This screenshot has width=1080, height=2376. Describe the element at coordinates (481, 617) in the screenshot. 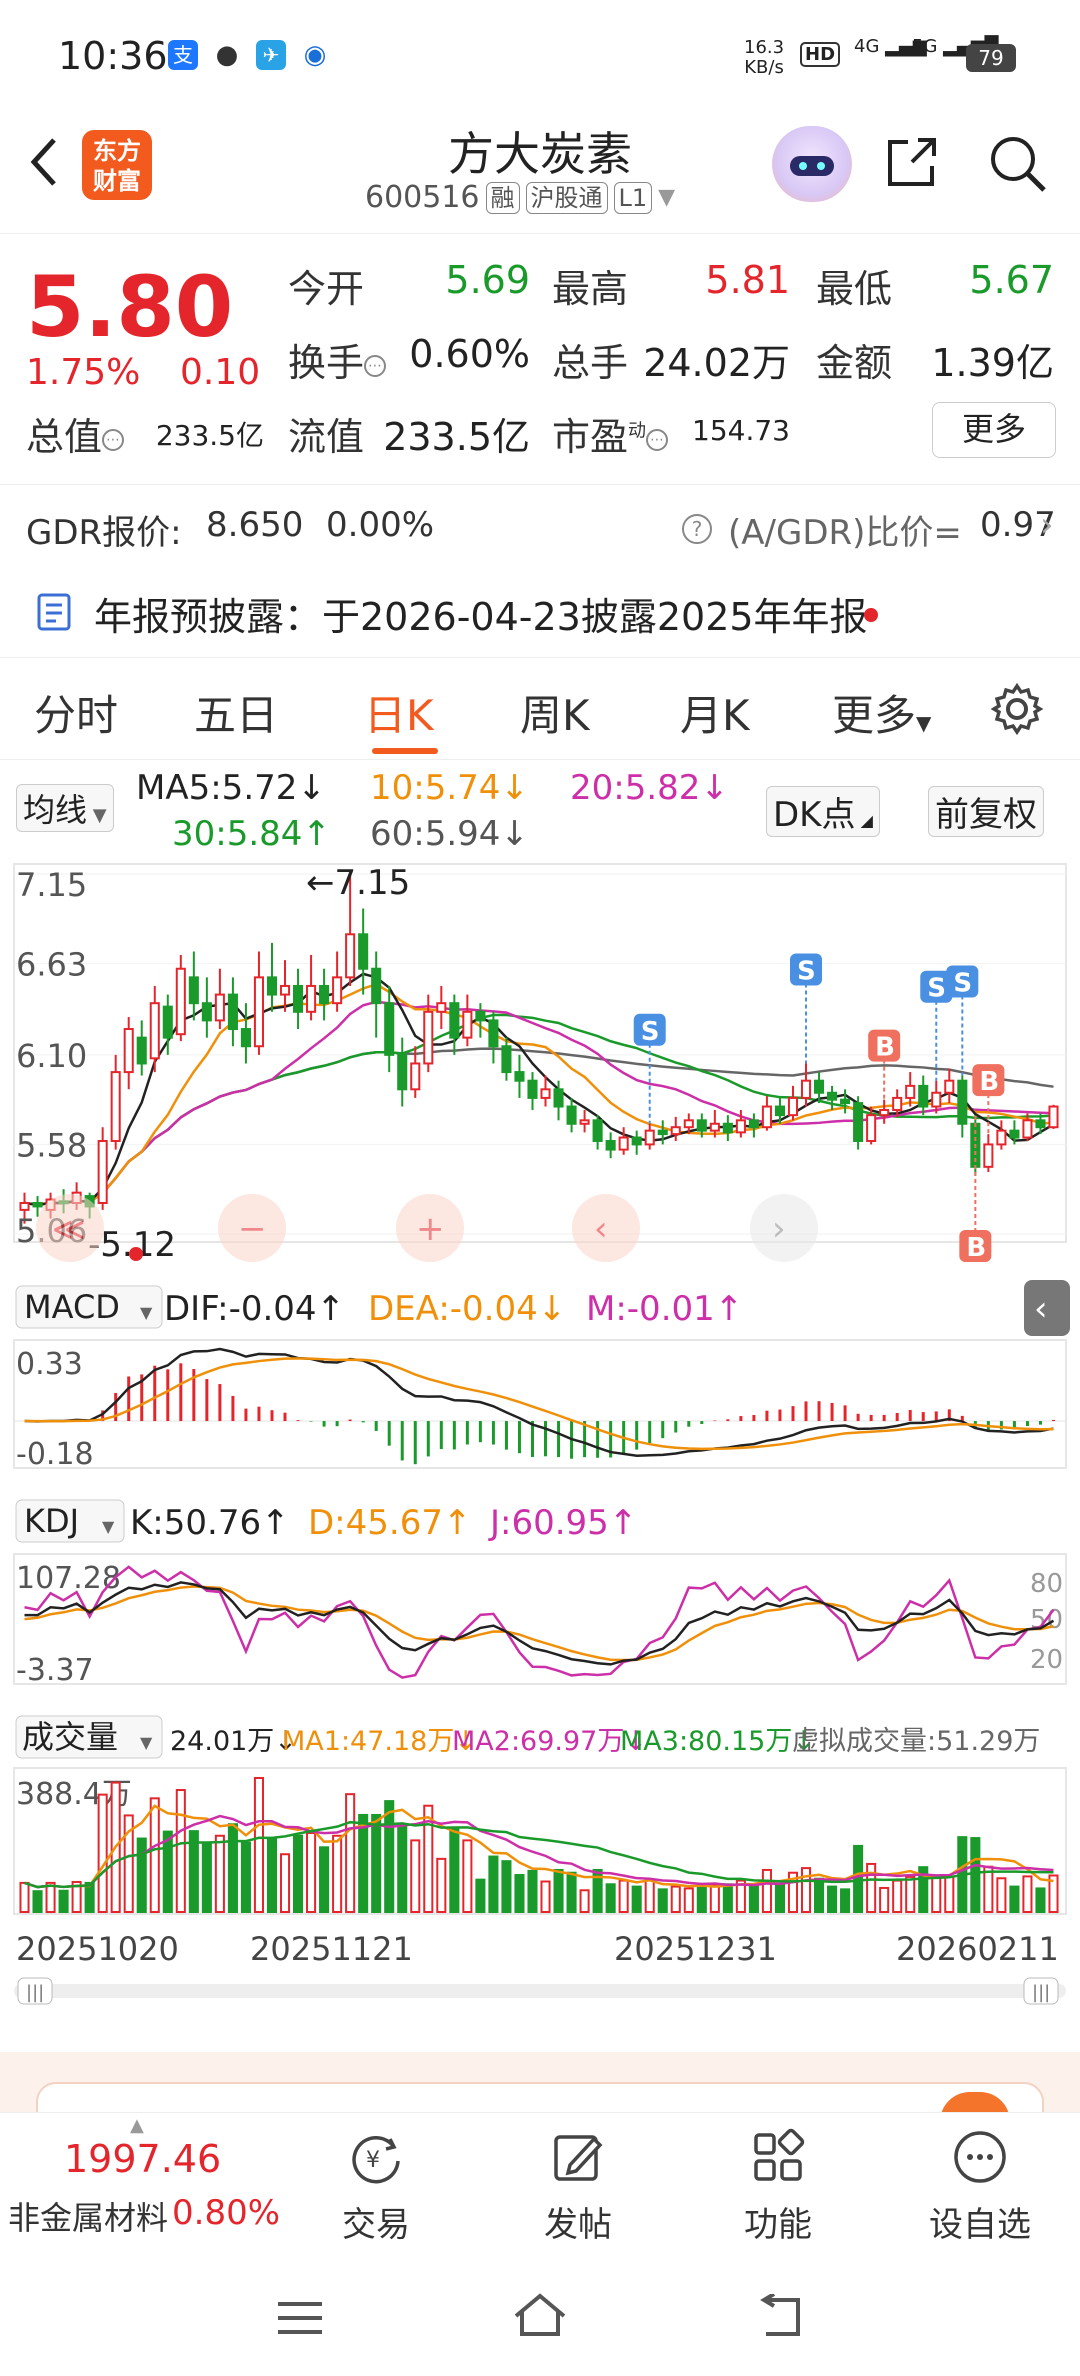

I see `announcement-text: 年报预披露：于2026-04-23披露2025年年报` at that location.